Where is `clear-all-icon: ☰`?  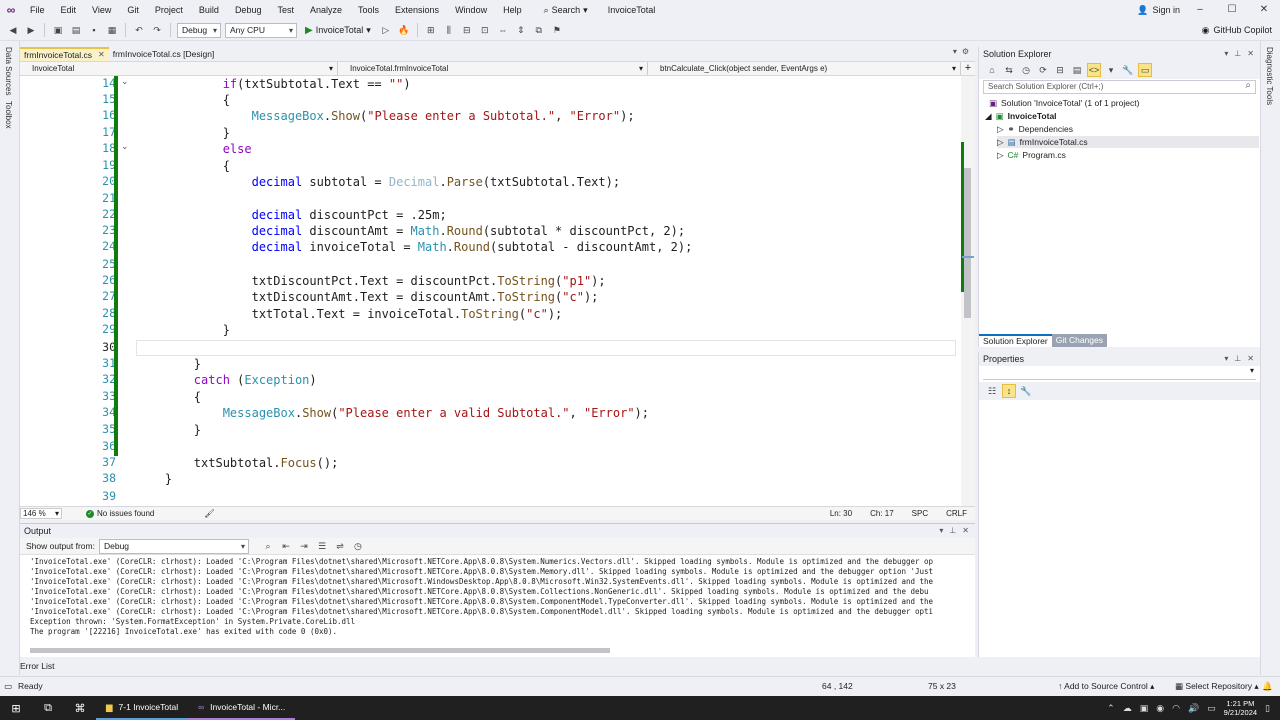 clear-all-icon: ☰ is located at coordinates (322, 546).